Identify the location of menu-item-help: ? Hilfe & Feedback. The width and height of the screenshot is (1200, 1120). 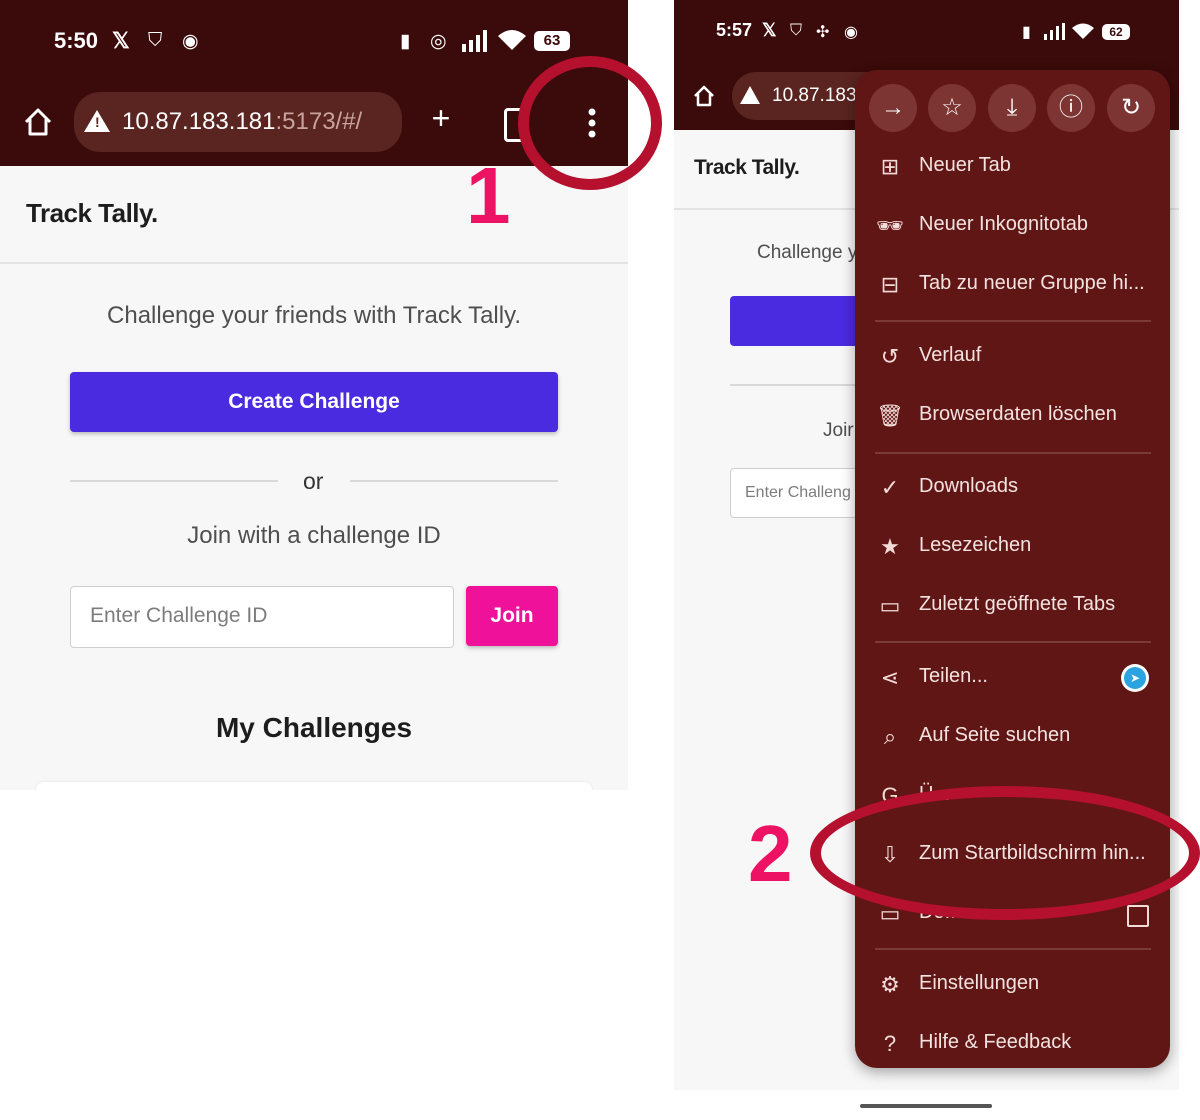
(1012, 1044).